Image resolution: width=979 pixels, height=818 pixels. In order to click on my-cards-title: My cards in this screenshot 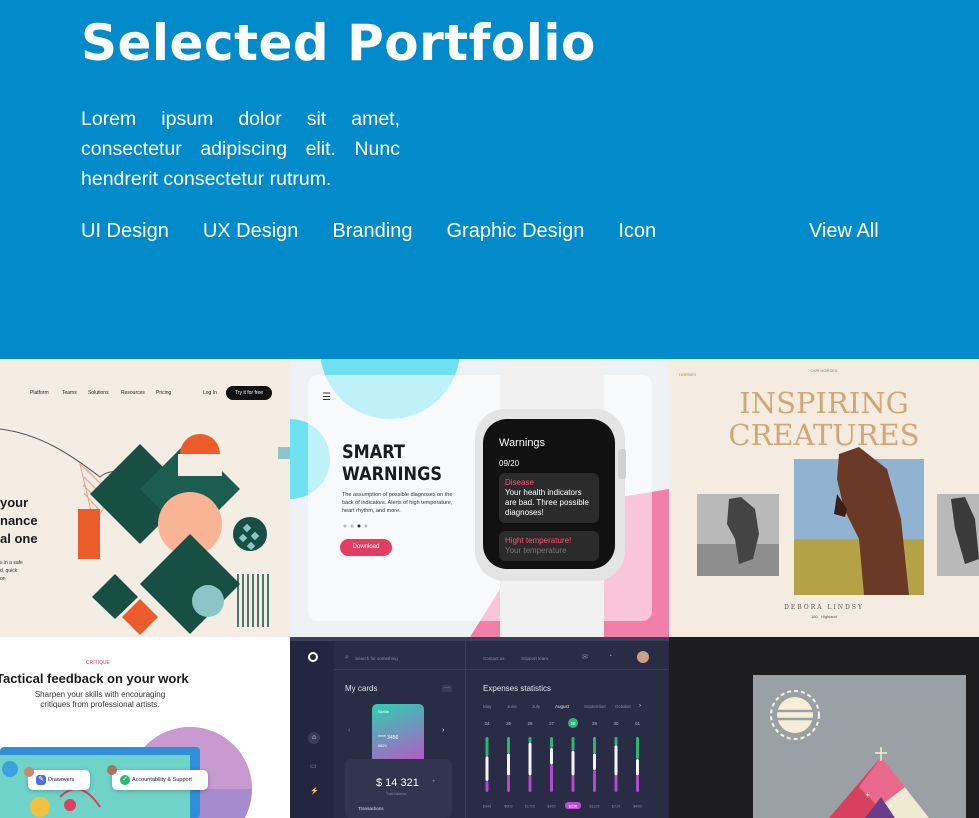, I will do `click(361, 688)`.